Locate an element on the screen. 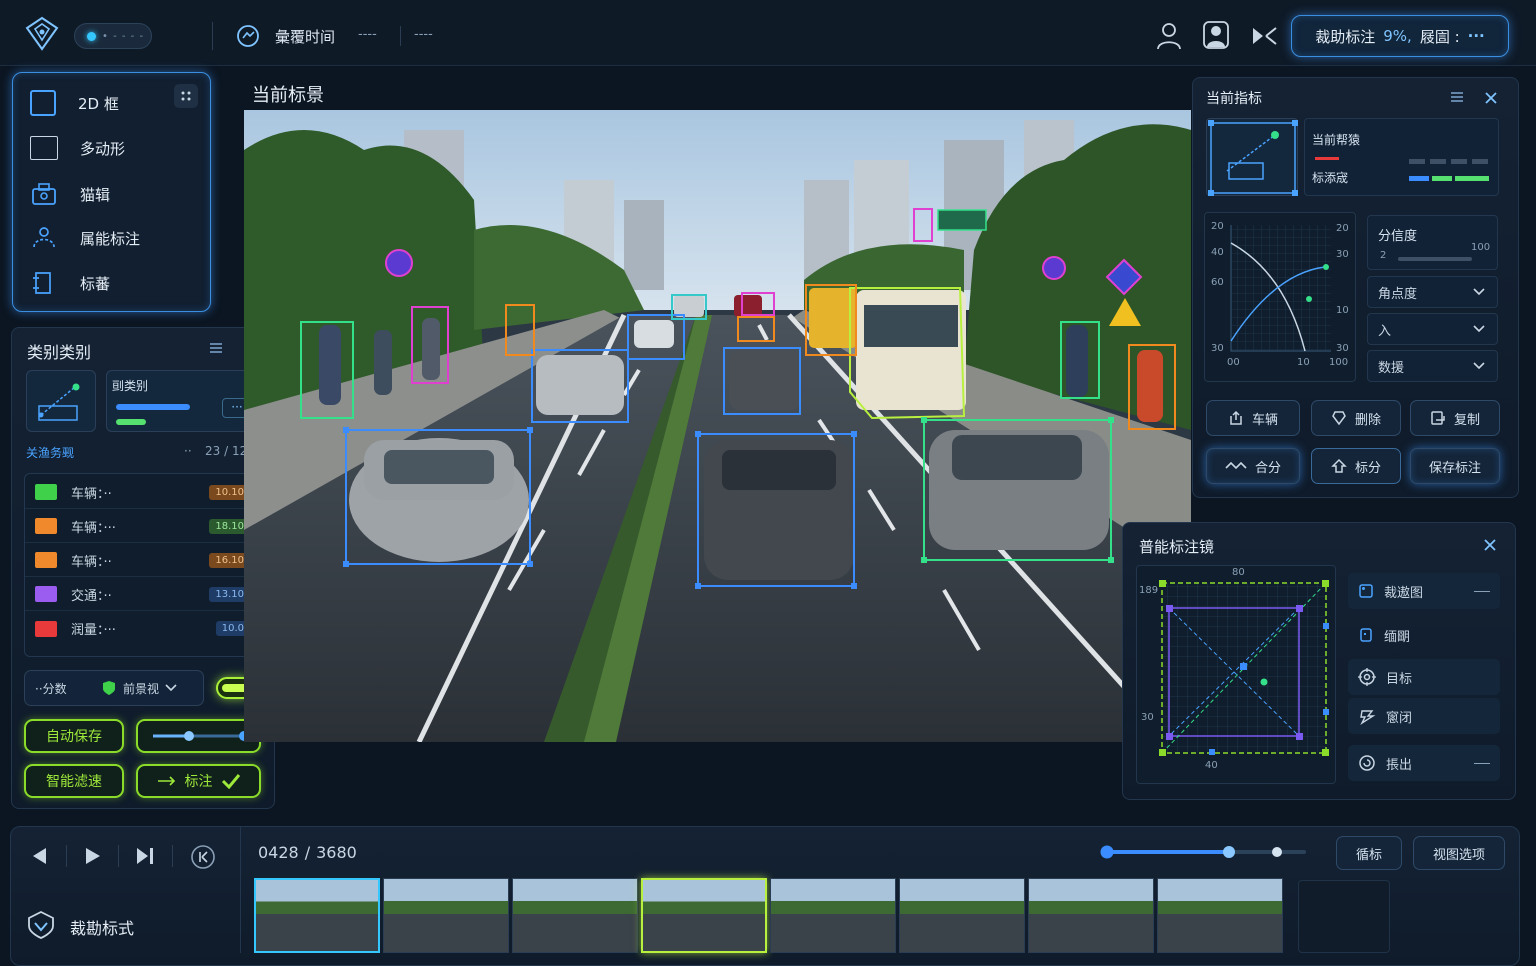 Image resolution: width=1536 pixels, height=966 pixels. topbar-dash-2: ---- is located at coordinates (423, 34).